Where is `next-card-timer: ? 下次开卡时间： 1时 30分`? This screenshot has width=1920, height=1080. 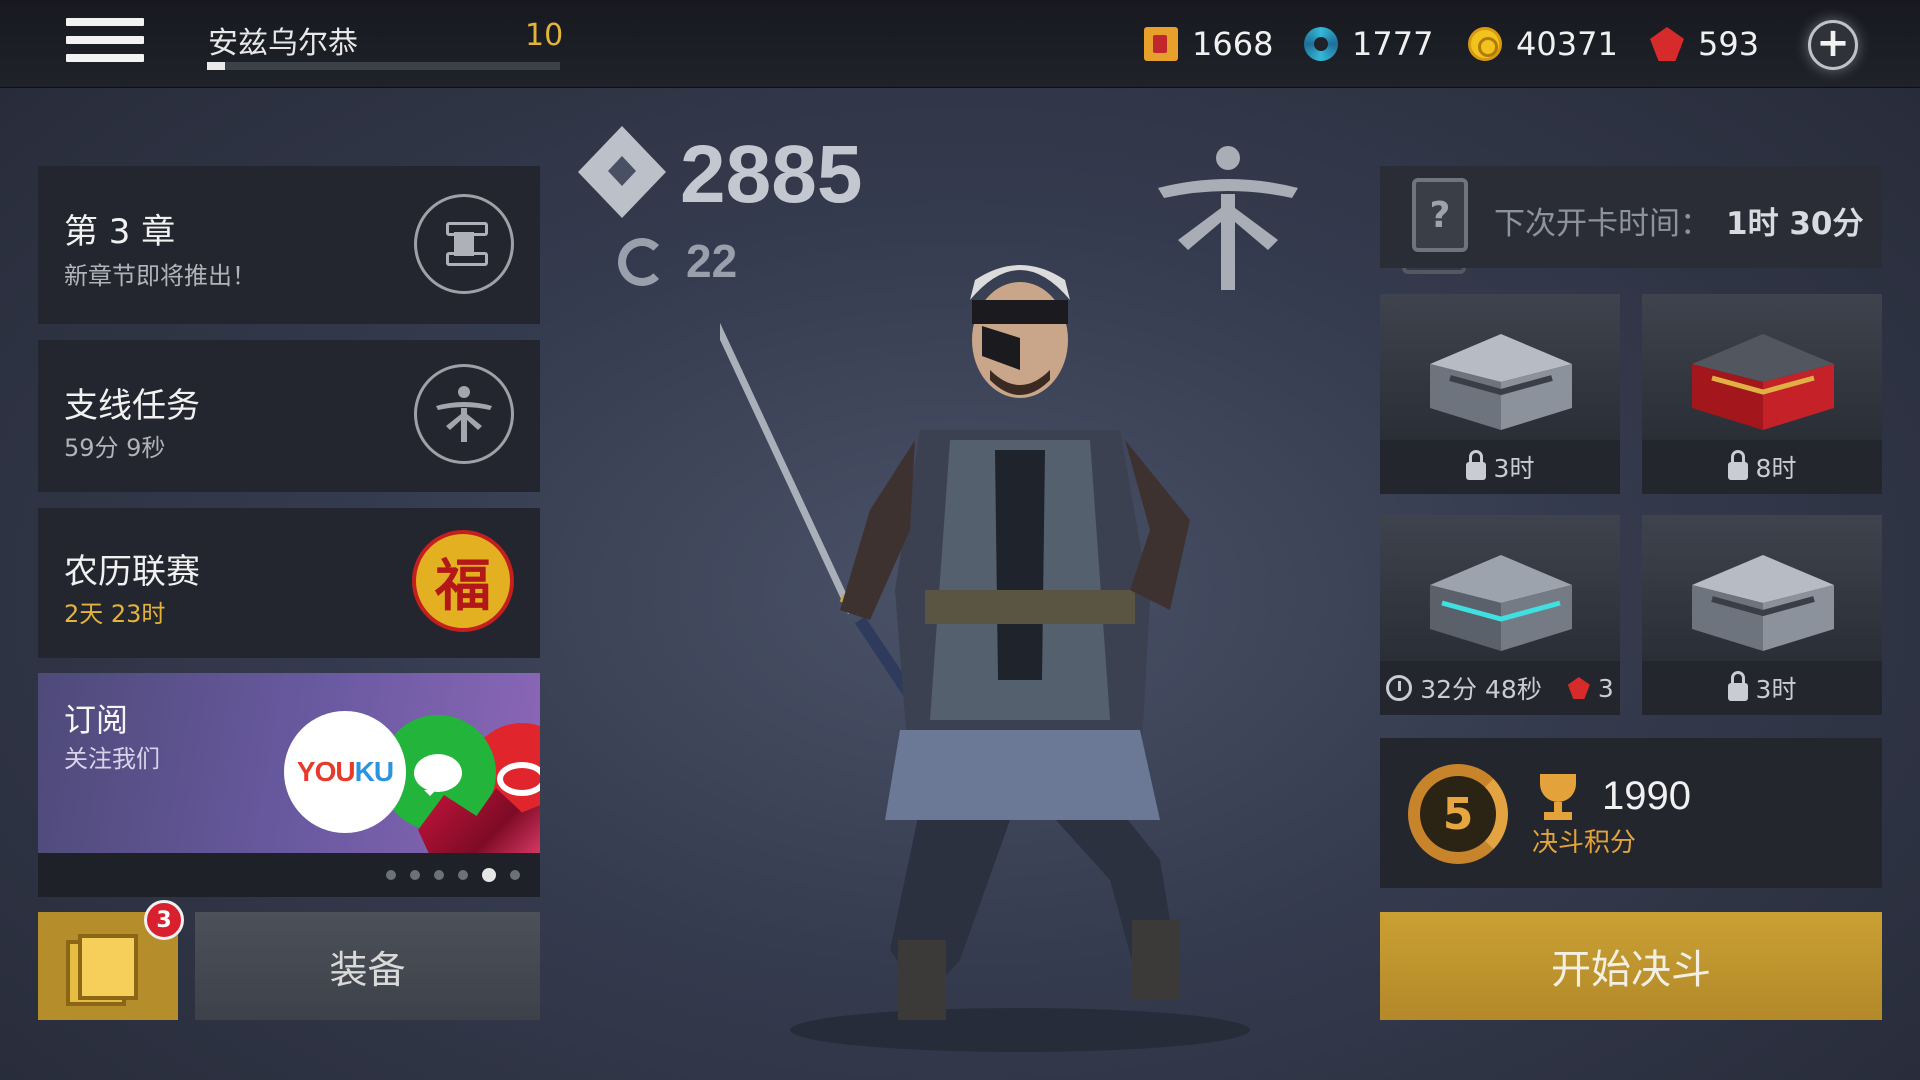
next-card-timer: ? 下次开卡时间： 1时 30分 is located at coordinates (1631, 220).